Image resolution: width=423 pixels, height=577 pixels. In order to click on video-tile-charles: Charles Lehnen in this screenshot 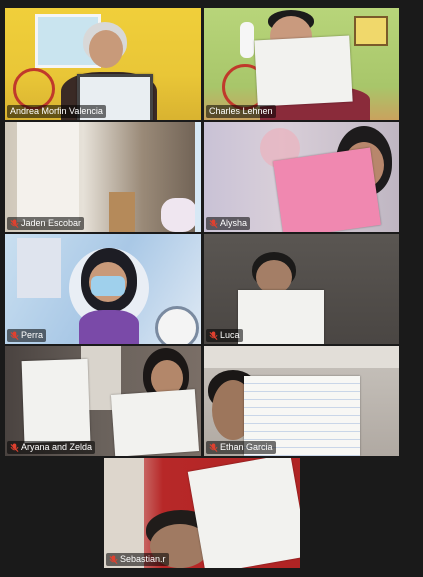, I will do `click(301, 64)`.